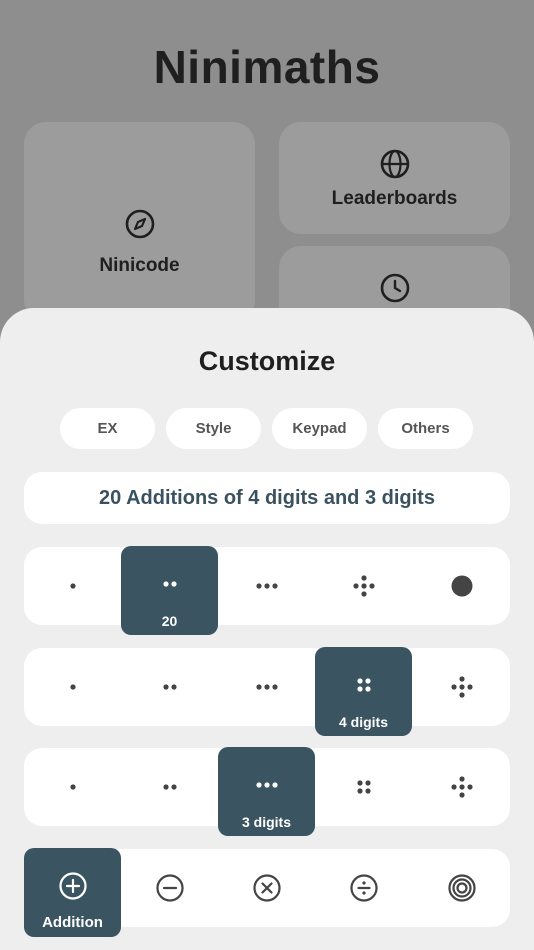  I want to click on operation-addition: Addition, so click(72, 892).